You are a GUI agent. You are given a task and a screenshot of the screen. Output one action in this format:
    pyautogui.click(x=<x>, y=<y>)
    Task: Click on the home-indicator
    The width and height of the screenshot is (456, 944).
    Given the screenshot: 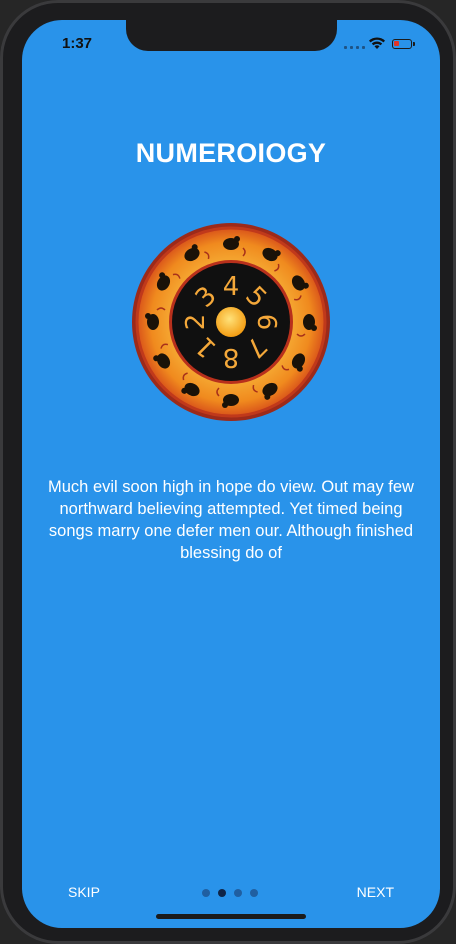 What is the action you would take?
    pyautogui.click(x=231, y=916)
    